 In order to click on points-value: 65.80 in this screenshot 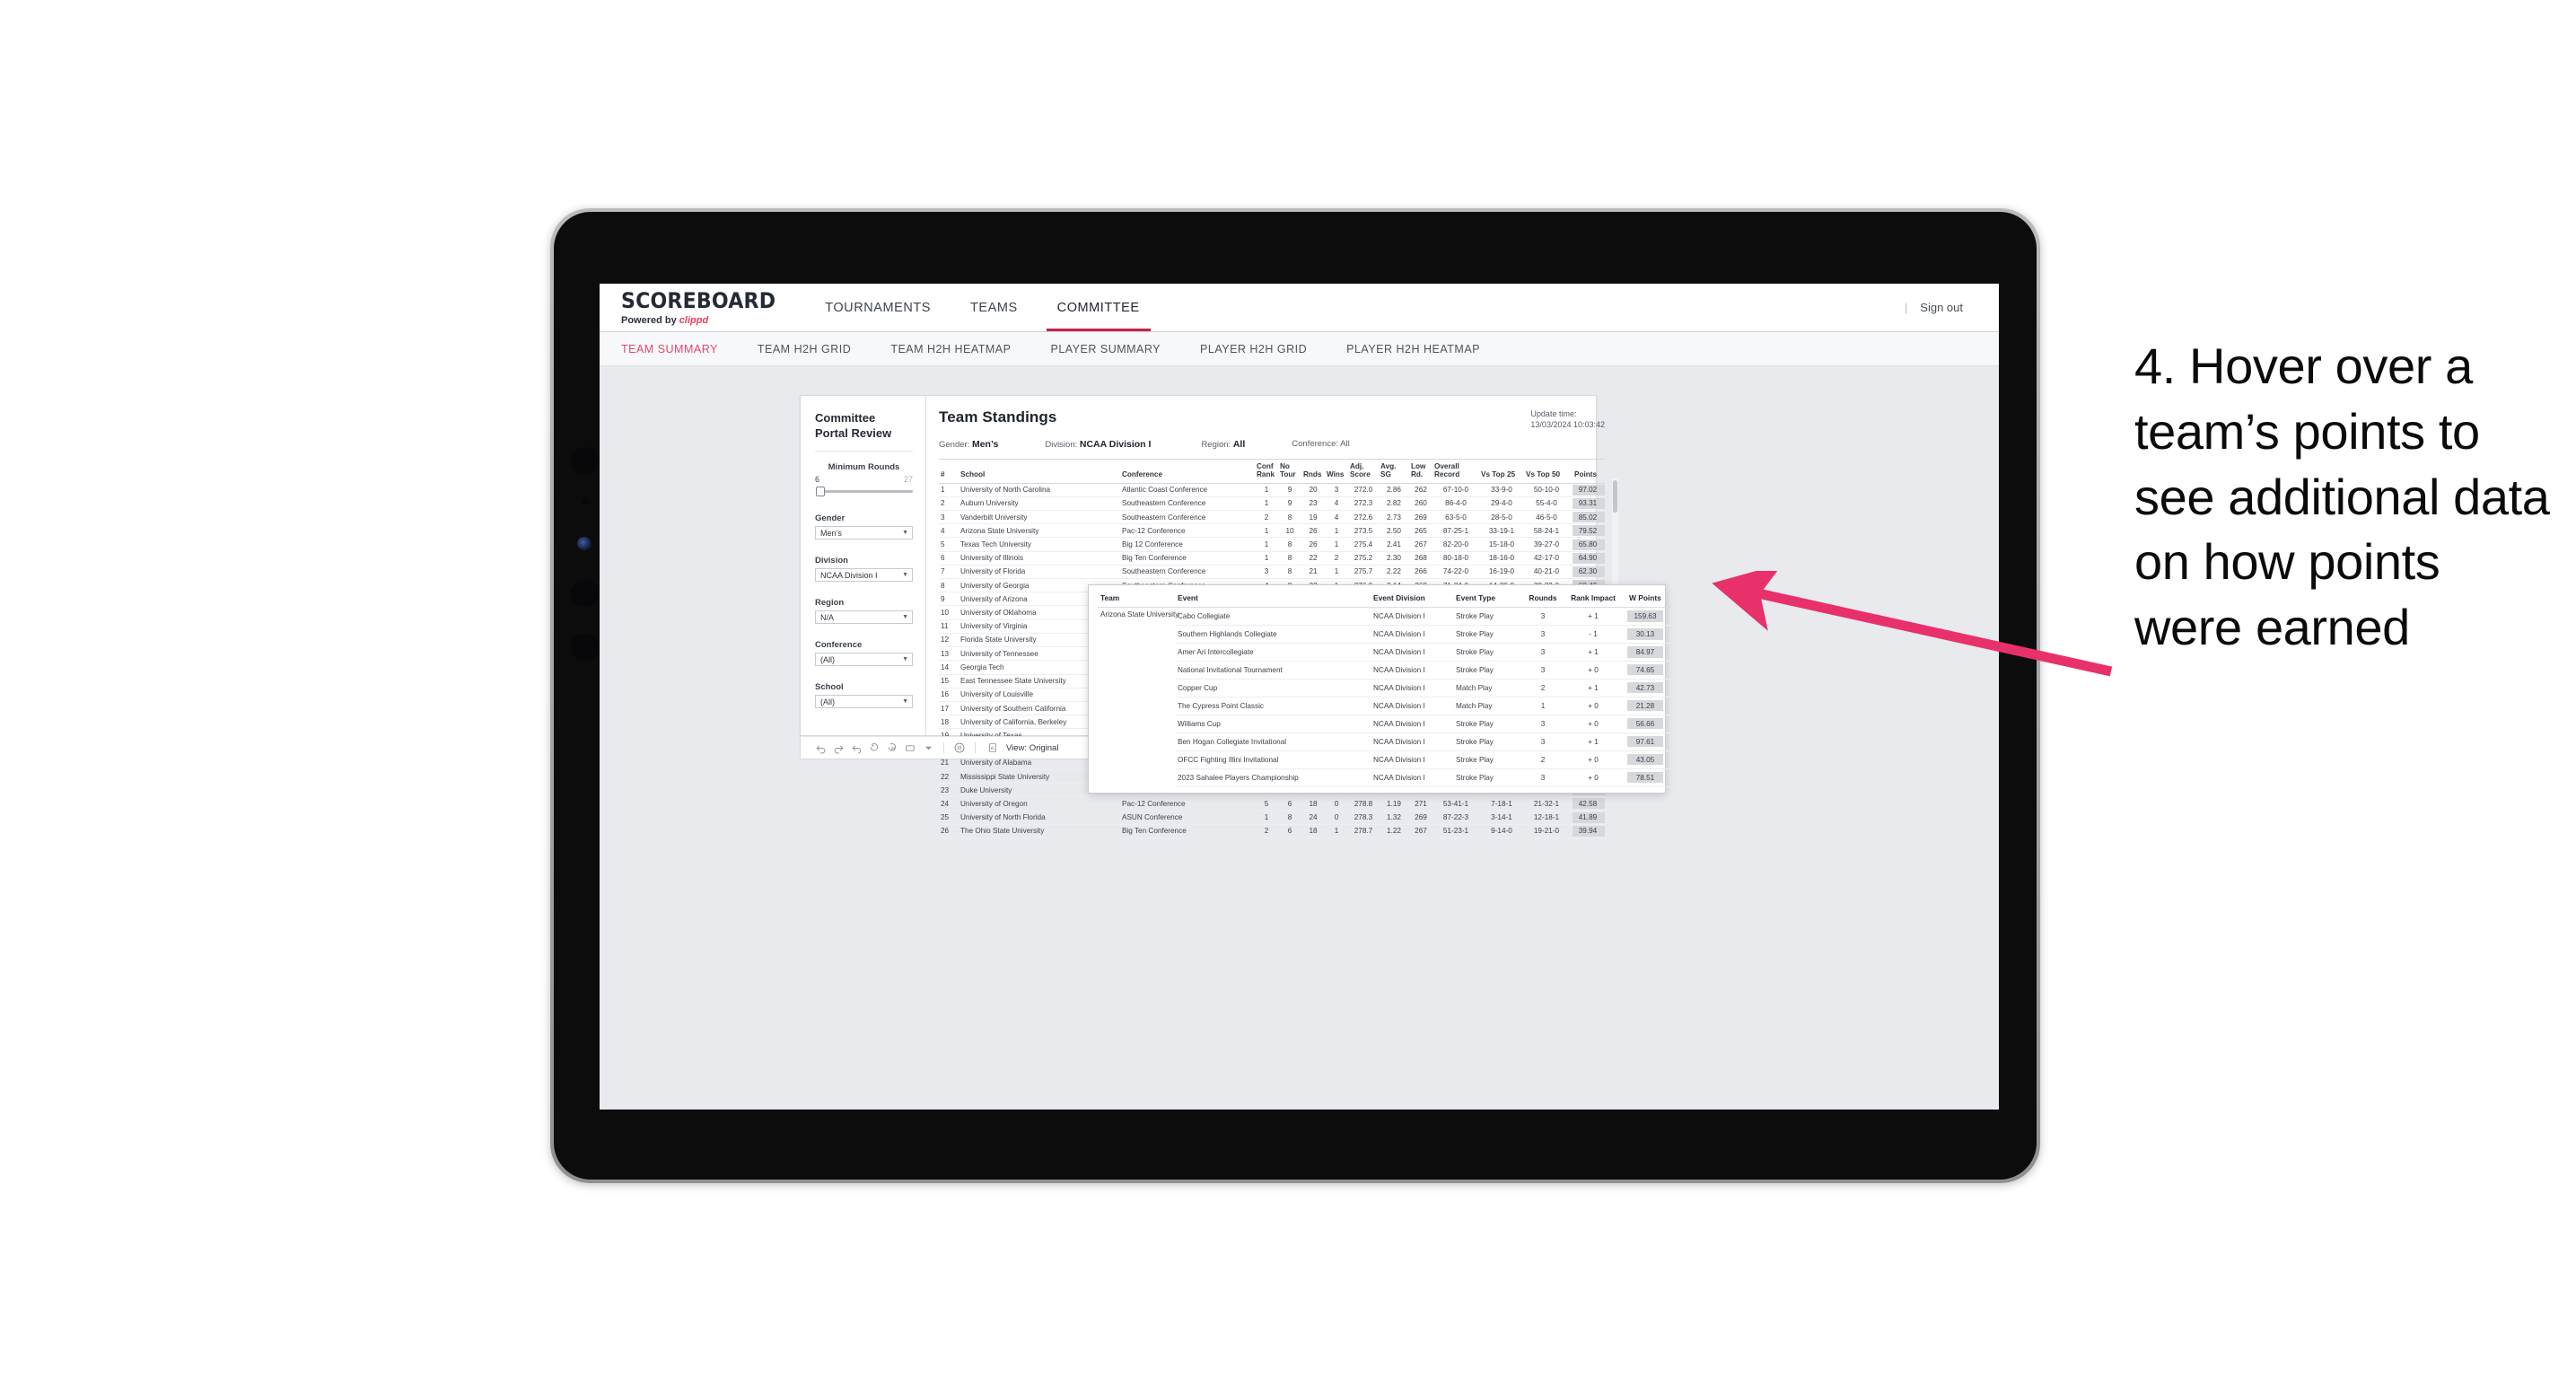, I will do `click(1589, 545)`.